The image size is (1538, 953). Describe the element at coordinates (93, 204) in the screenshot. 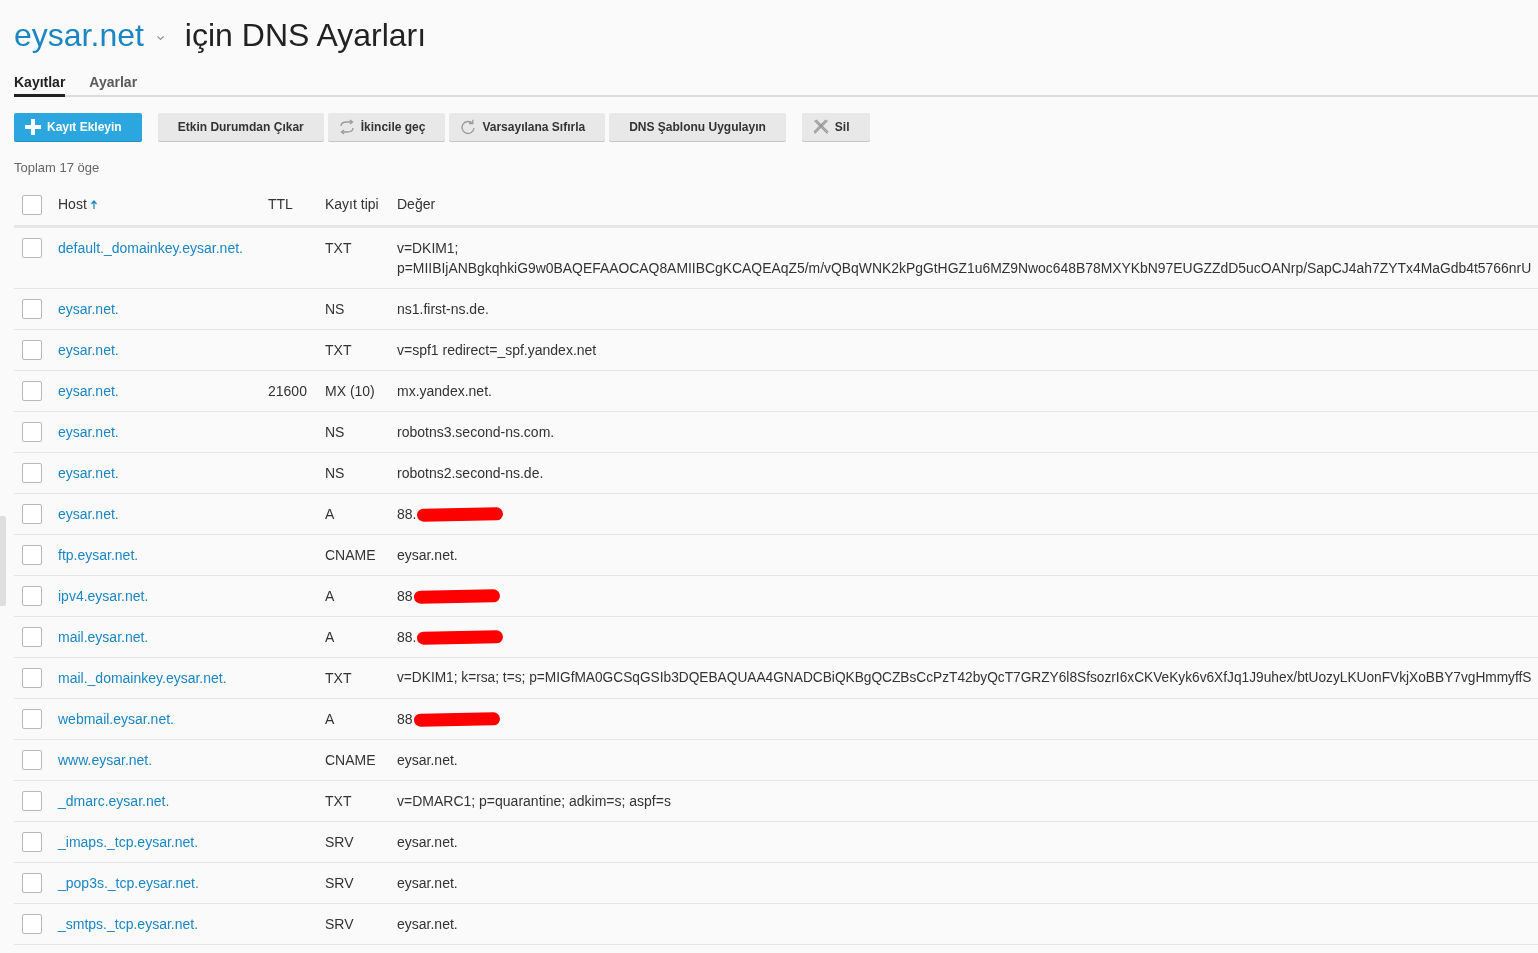

I see `sort-ascending-icon` at that location.